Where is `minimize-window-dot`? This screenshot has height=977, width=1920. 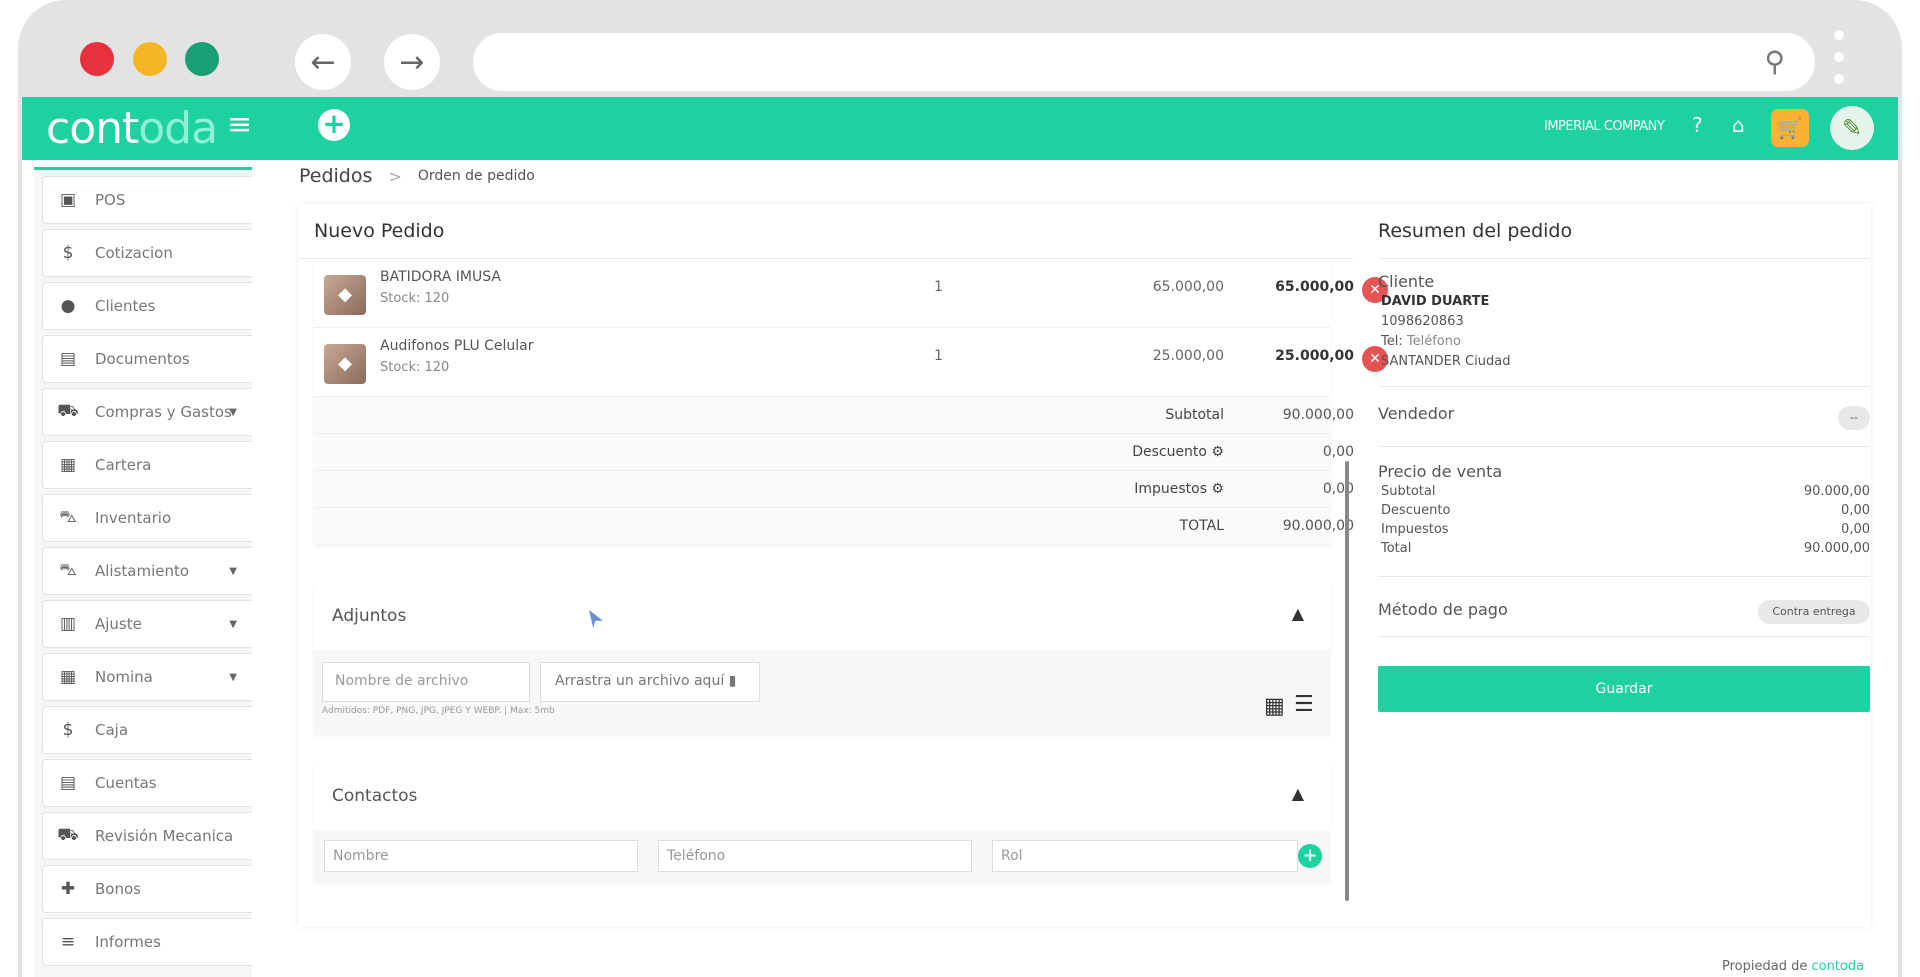
minimize-window-dot is located at coordinates (150, 59).